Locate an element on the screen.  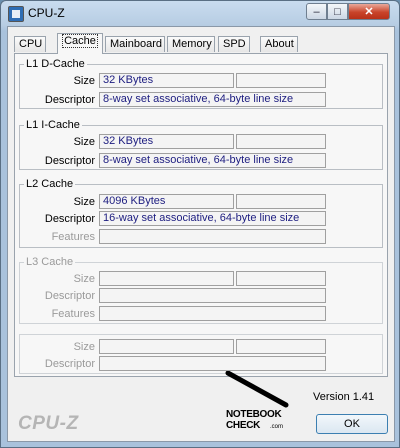
group-title: L1 D-Cache is located at coordinates (55, 64).